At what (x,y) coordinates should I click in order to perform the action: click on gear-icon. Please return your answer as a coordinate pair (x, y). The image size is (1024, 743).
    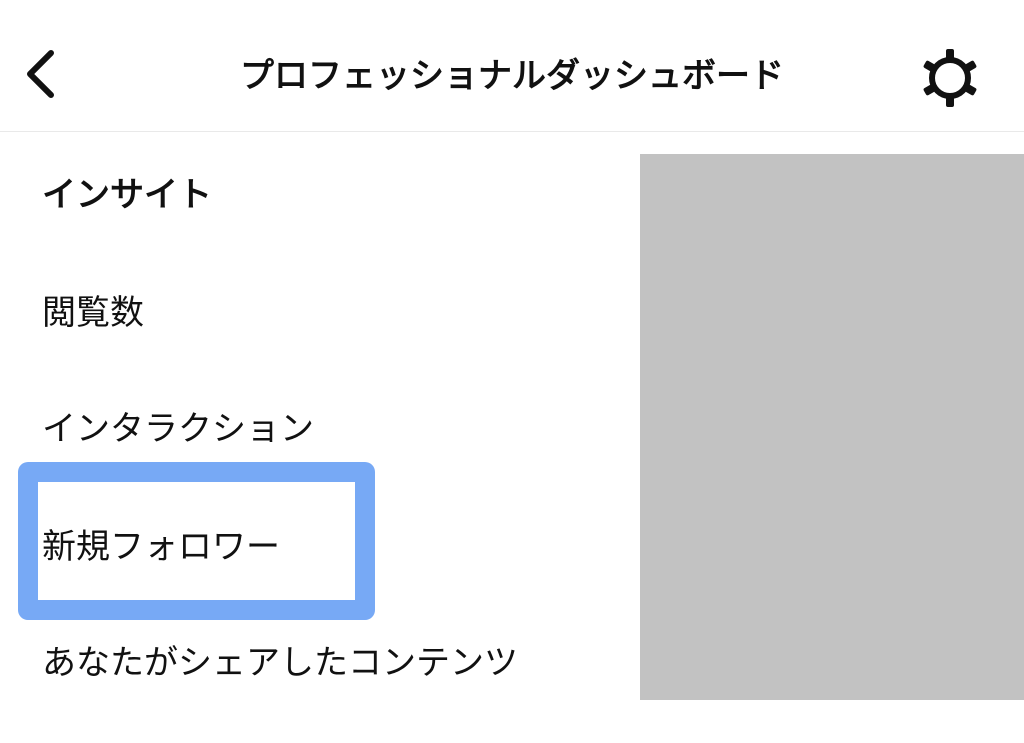
    Looking at the image, I should click on (950, 78).